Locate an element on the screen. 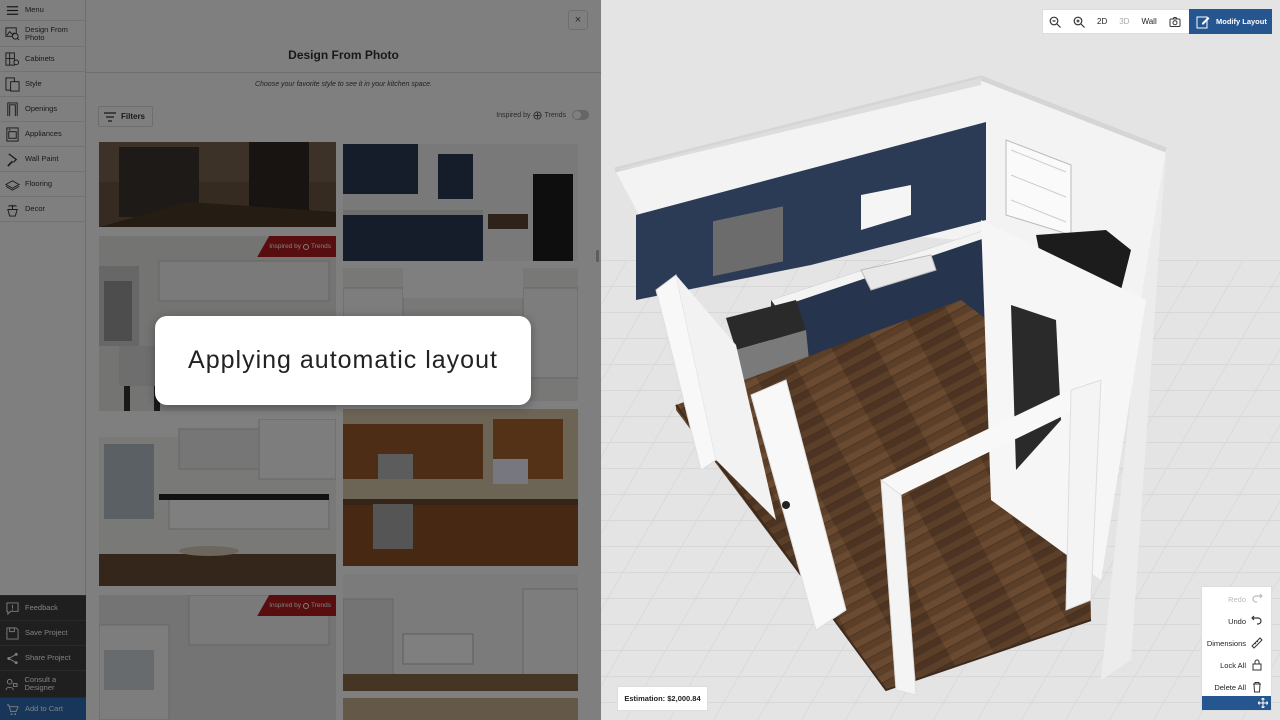 This screenshot has width=1280, height=720. redo-label: Redo is located at coordinates (1237, 599).